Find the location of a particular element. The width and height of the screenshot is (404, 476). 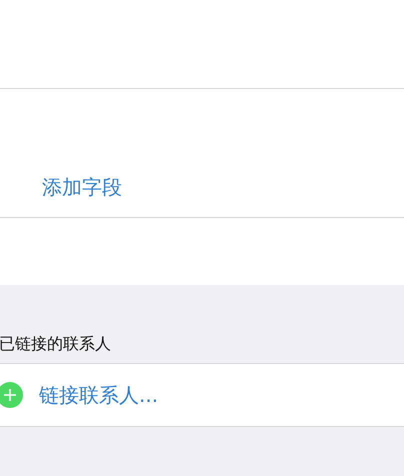

add-icon is located at coordinates (11, 395).